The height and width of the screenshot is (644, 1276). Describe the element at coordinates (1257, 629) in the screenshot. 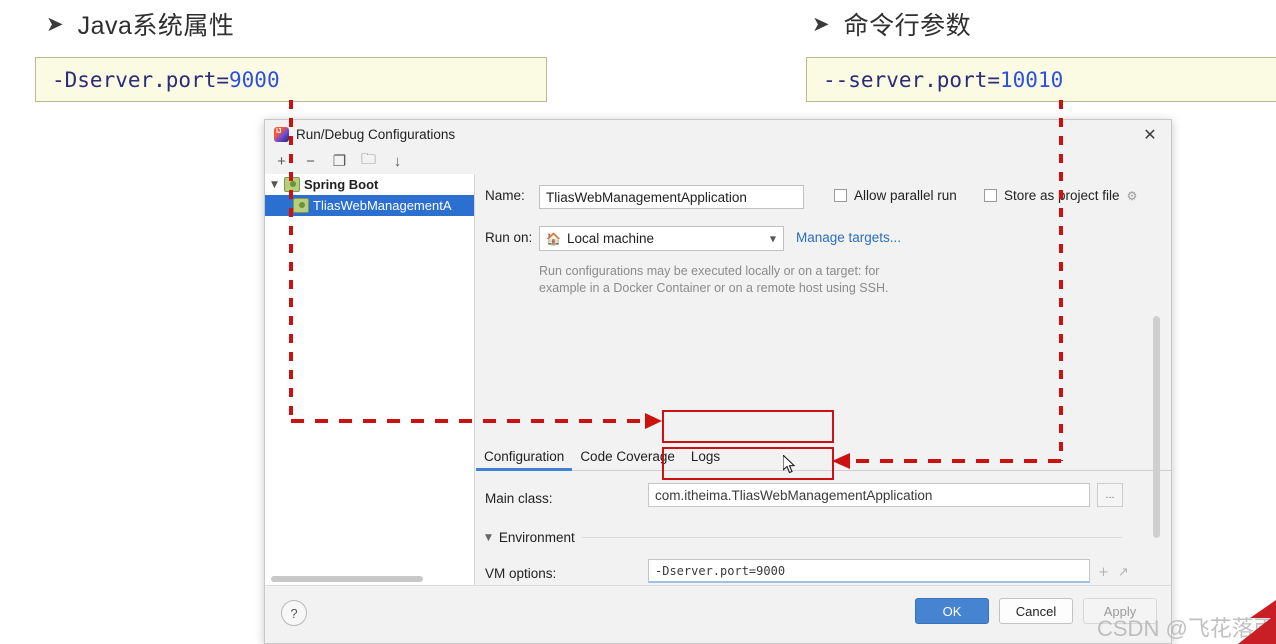

I see `corner-decoration` at that location.